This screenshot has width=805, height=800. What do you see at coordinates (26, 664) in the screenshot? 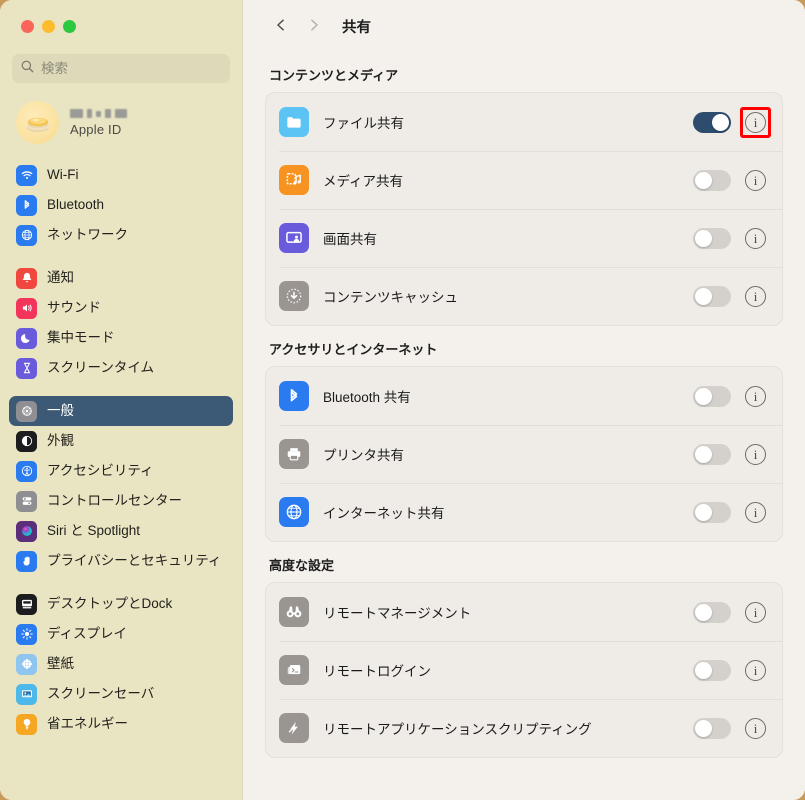
I see `wallpaper-flower-icon` at bounding box center [26, 664].